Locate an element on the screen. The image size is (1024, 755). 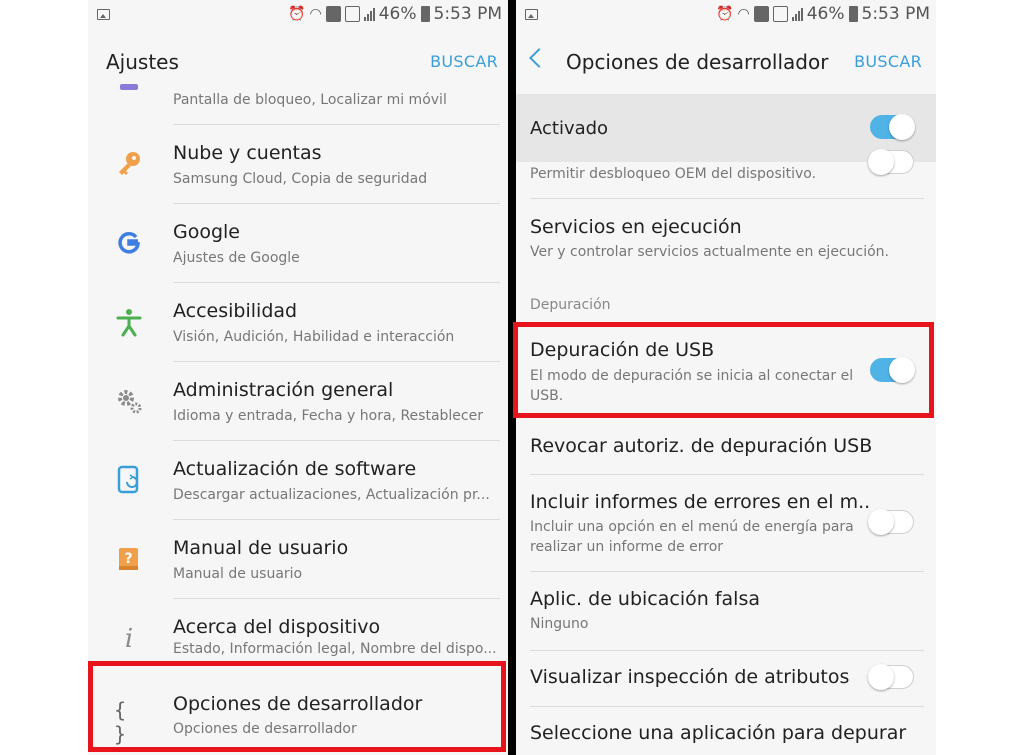
master-switch-toggle is located at coordinates (892, 127).